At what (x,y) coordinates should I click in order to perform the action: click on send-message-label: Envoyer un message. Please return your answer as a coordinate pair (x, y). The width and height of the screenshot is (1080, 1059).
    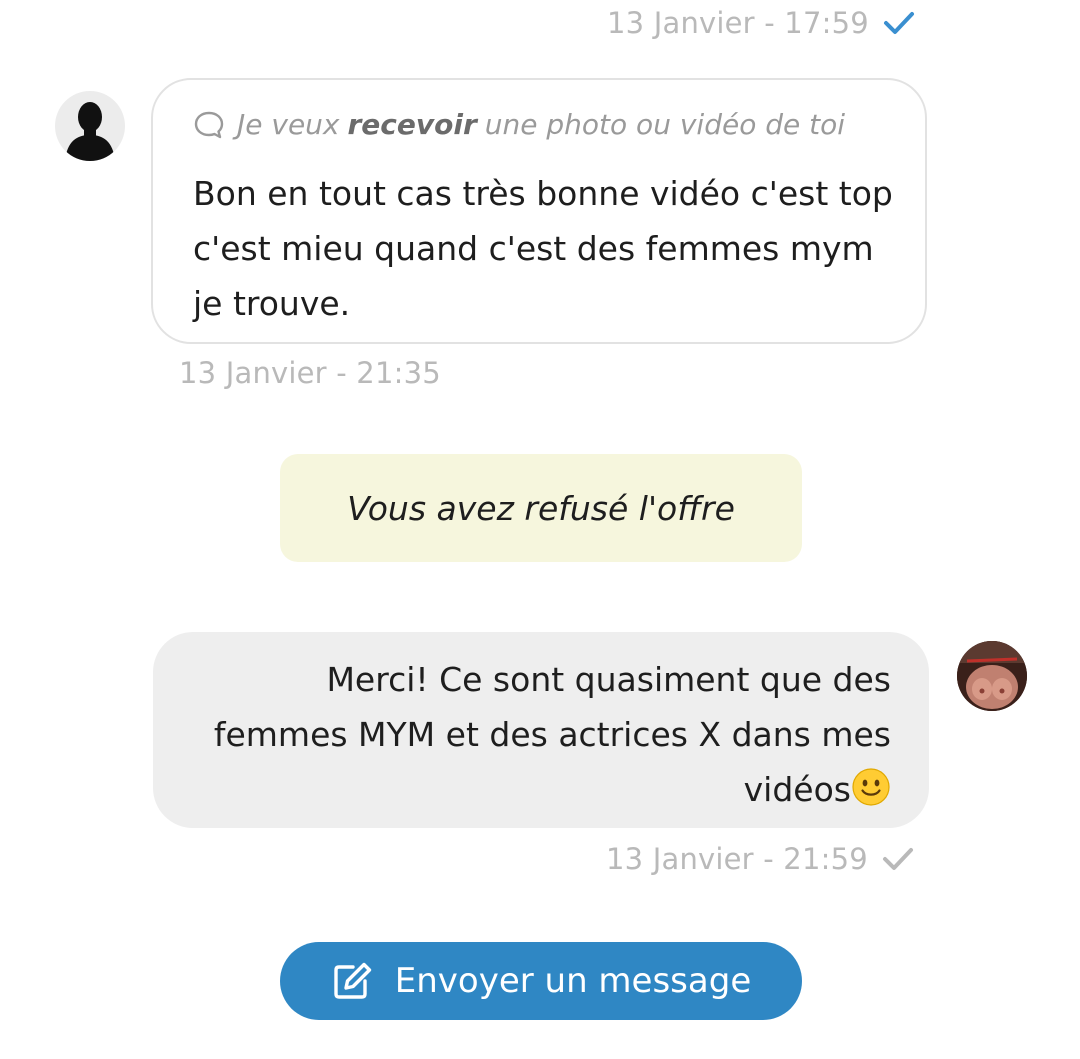
    Looking at the image, I should click on (573, 981).